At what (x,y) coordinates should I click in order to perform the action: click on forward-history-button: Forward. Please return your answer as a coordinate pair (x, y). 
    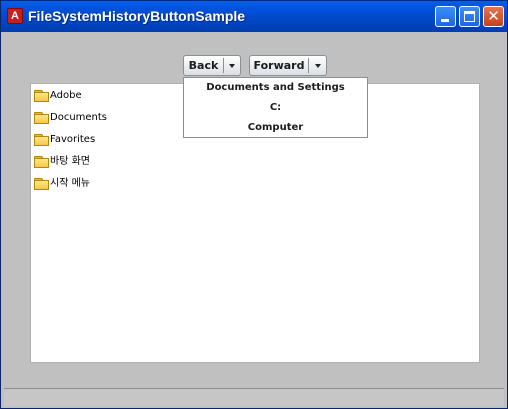
    Looking at the image, I should click on (288, 65).